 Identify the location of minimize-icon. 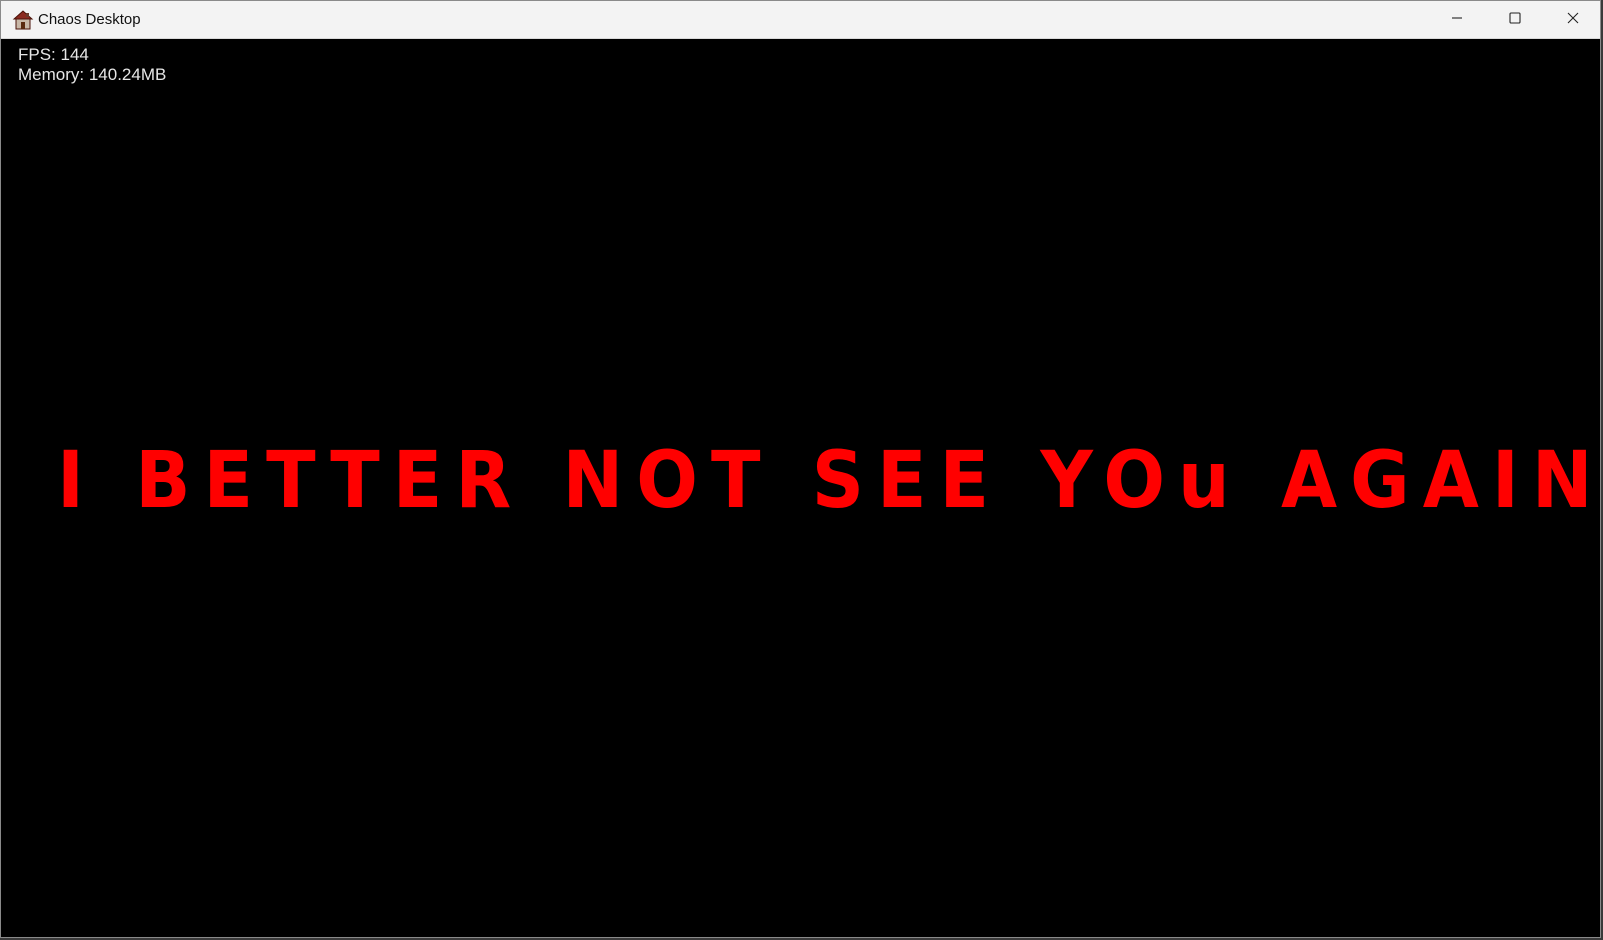
(1457, 20).